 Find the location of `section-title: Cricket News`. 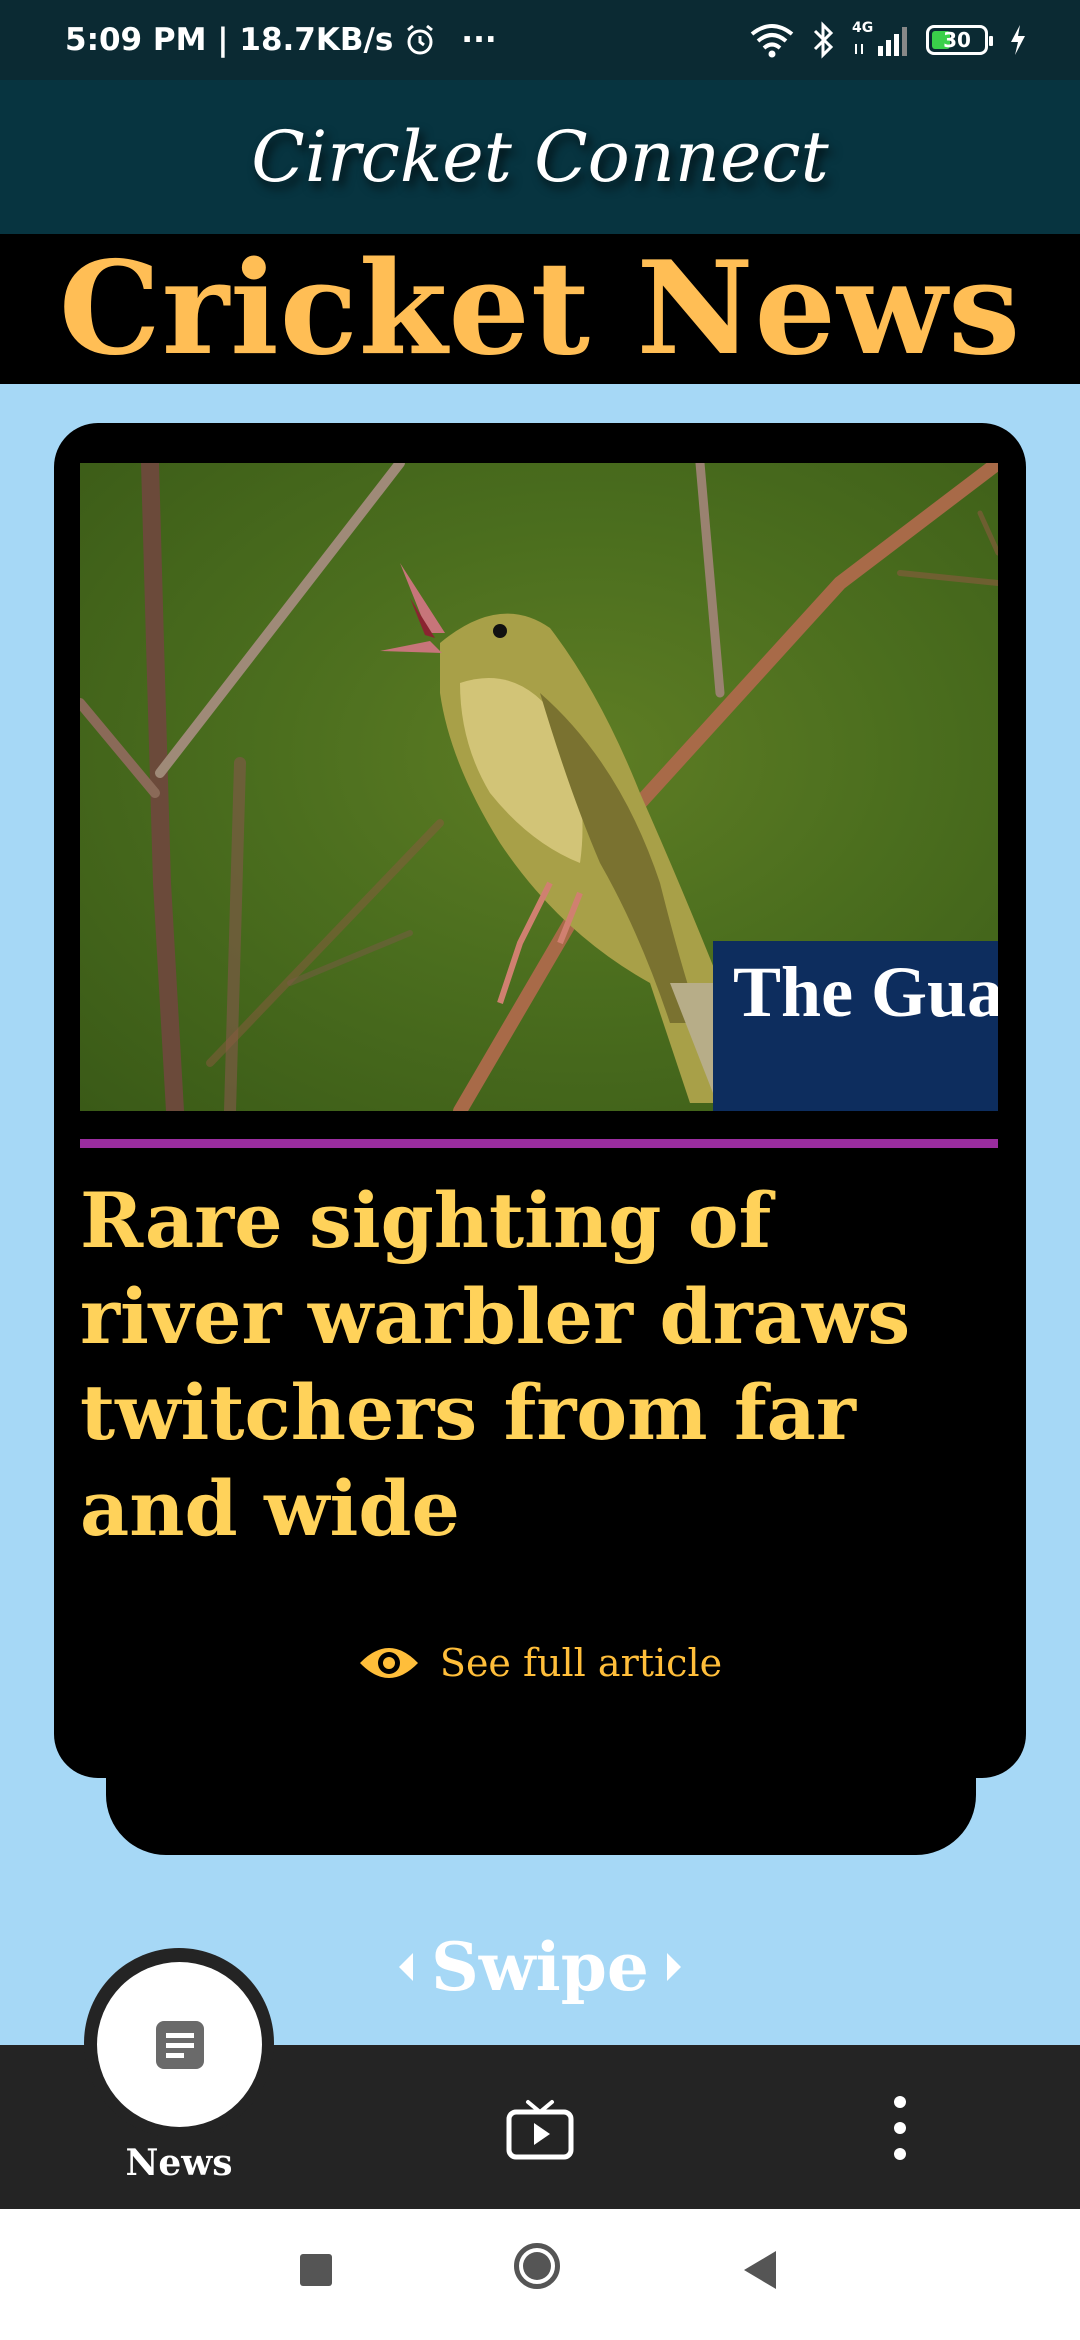

section-title: Cricket News is located at coordinates (540, 309).